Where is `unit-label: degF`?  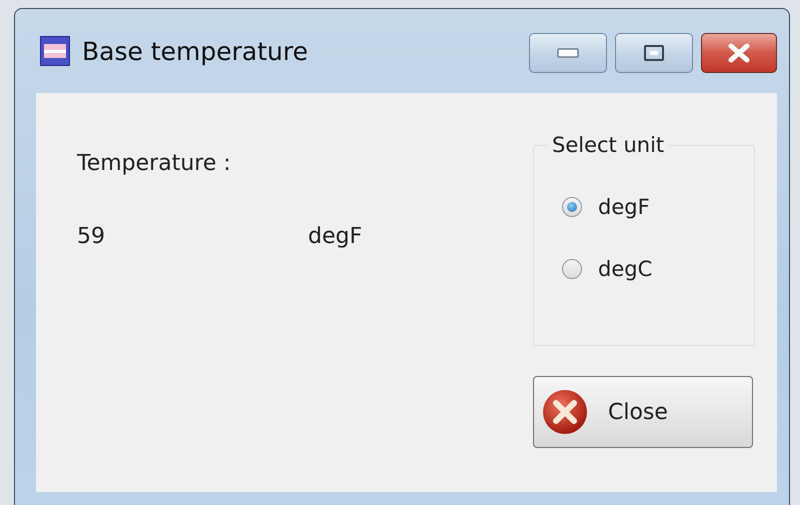 unit-label: degF is located at coordinates (335, 236).